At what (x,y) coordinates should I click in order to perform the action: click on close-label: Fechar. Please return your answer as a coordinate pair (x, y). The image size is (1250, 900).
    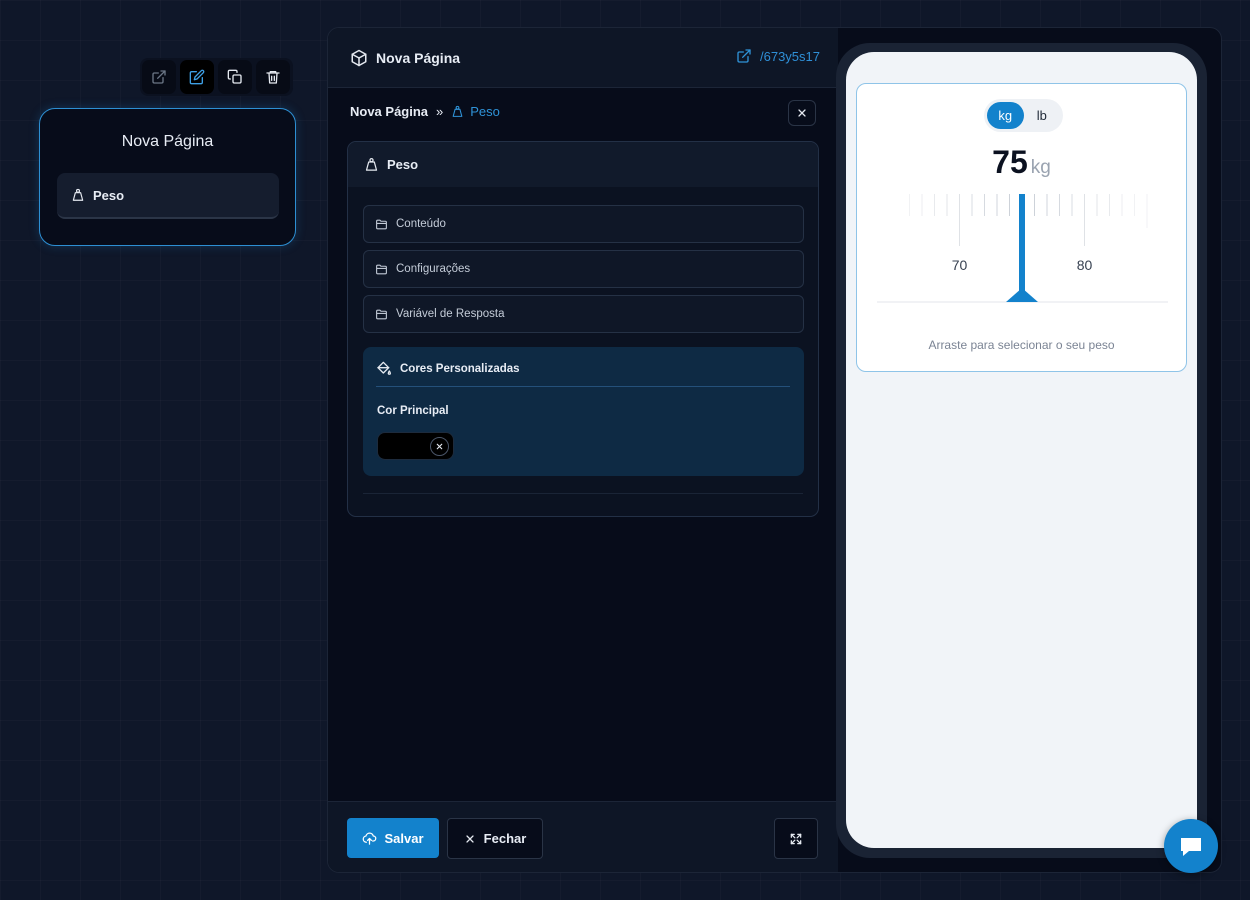
    Looking at the image, I should click on (505, 838).